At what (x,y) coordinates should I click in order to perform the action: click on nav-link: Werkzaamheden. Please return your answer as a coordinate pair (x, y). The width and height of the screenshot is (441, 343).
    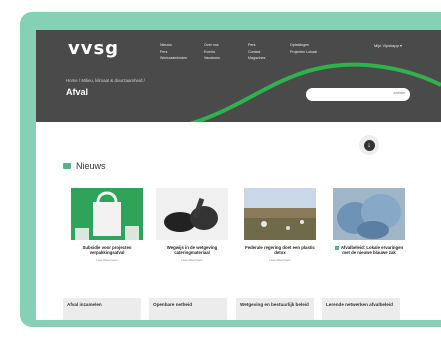
    Looking at the image, I should click on (173, 58).